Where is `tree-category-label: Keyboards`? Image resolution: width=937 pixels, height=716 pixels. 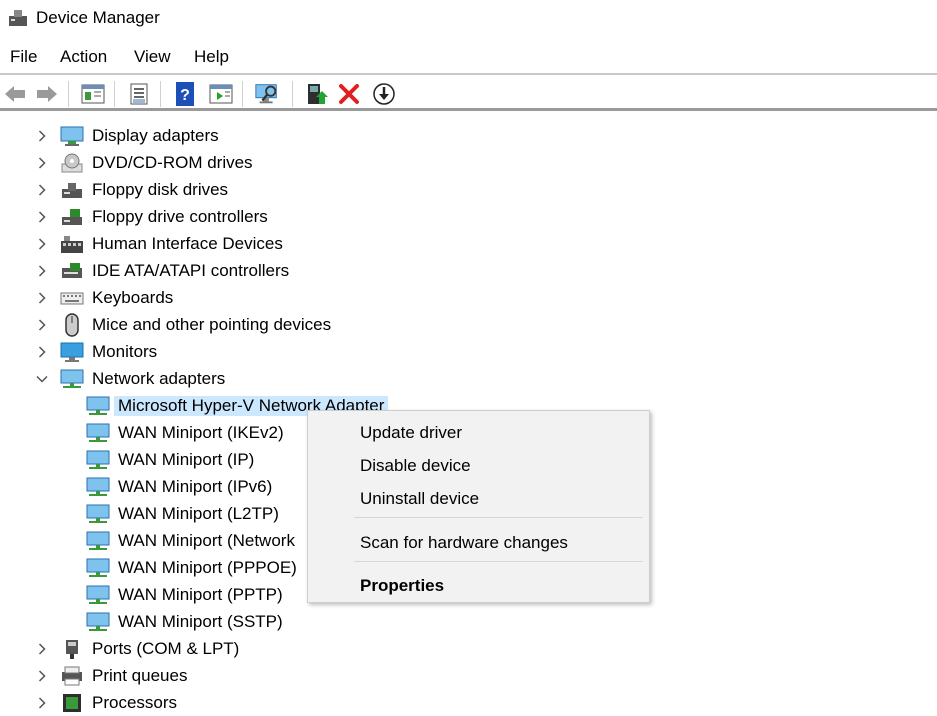
tree-category-label: Keyboards is located at coordinates (133, 297).